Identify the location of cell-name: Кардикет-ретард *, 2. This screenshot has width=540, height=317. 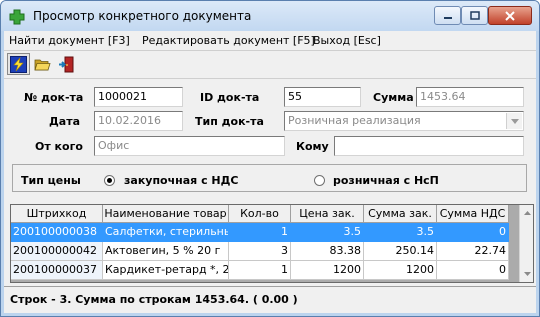
(166, 270).